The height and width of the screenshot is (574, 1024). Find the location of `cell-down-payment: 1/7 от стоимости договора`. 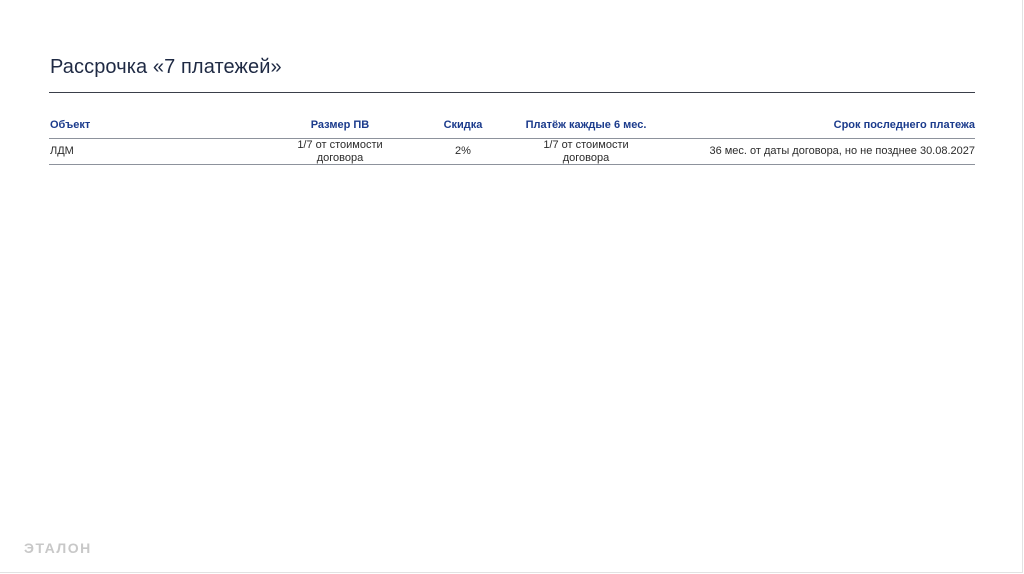

cell-down-payment: 1/7 от стоимости договора is located at coordinates (340, 151).